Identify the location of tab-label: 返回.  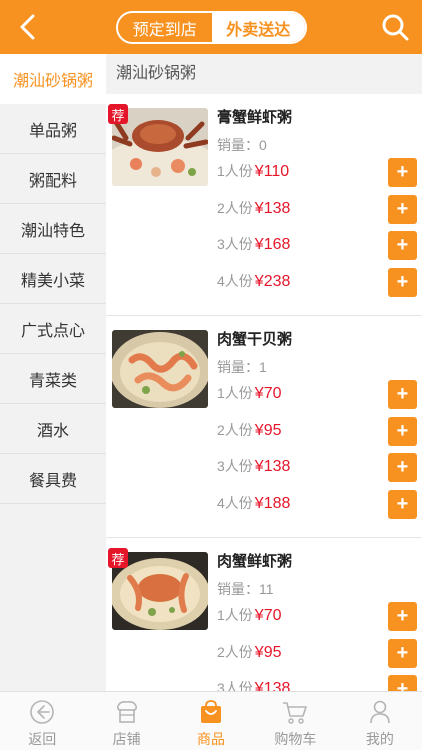
(42, 739).